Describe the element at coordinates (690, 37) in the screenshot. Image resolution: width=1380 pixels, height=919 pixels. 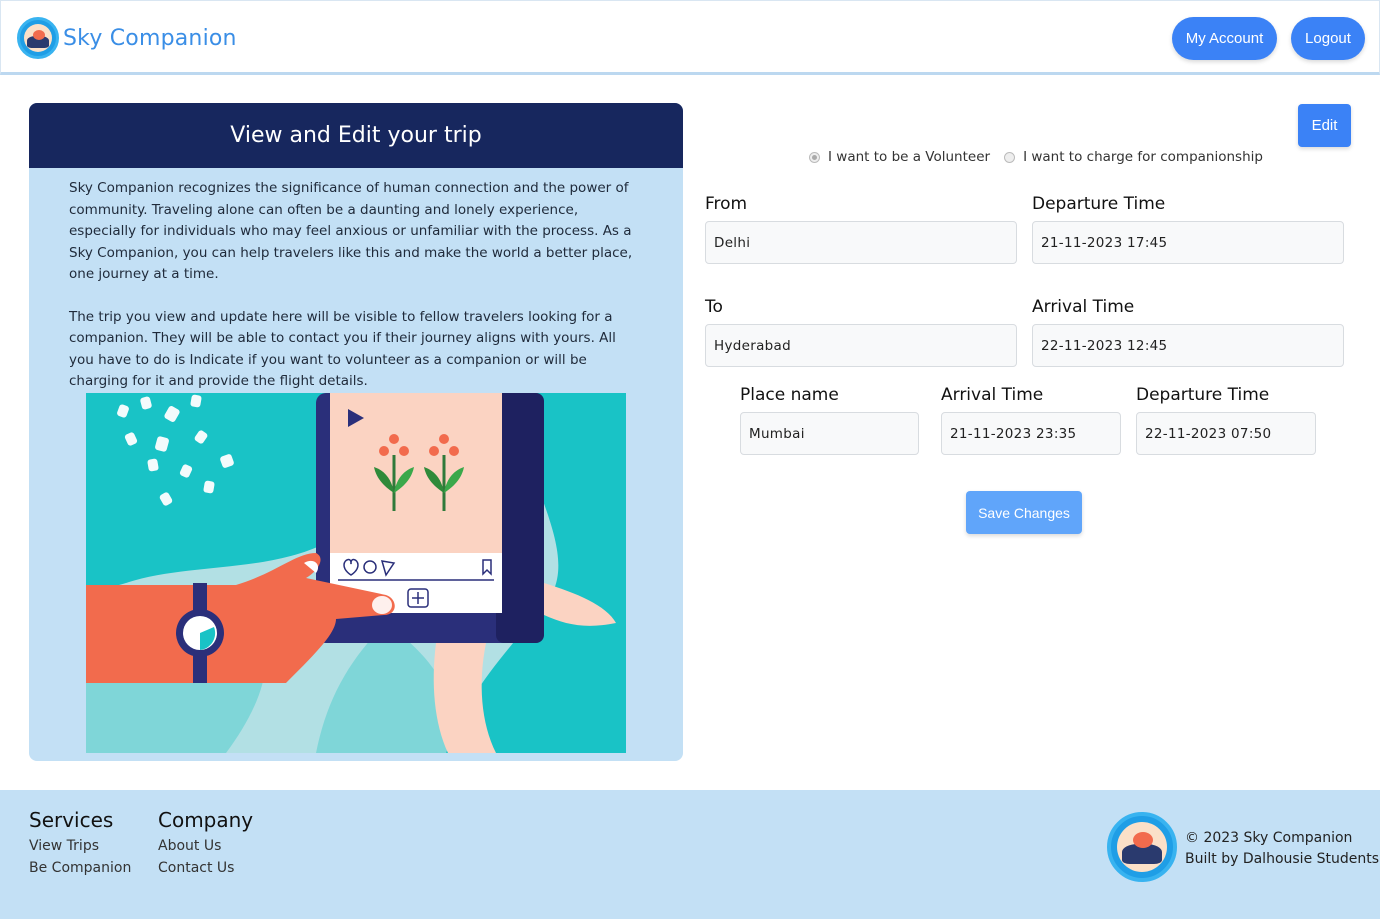
I see `top-navbar: Sky Companion My Account Logout` at that location.